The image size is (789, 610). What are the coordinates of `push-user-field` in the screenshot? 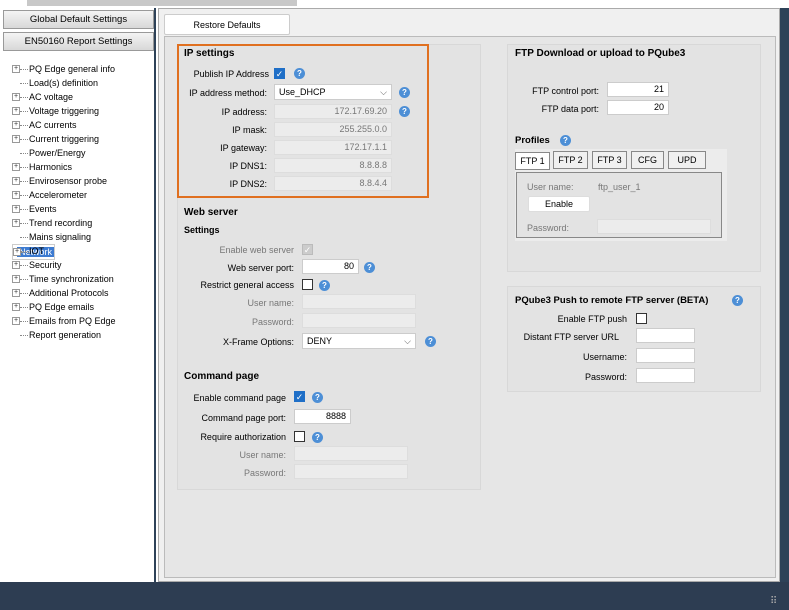 It's located at (665, 355).